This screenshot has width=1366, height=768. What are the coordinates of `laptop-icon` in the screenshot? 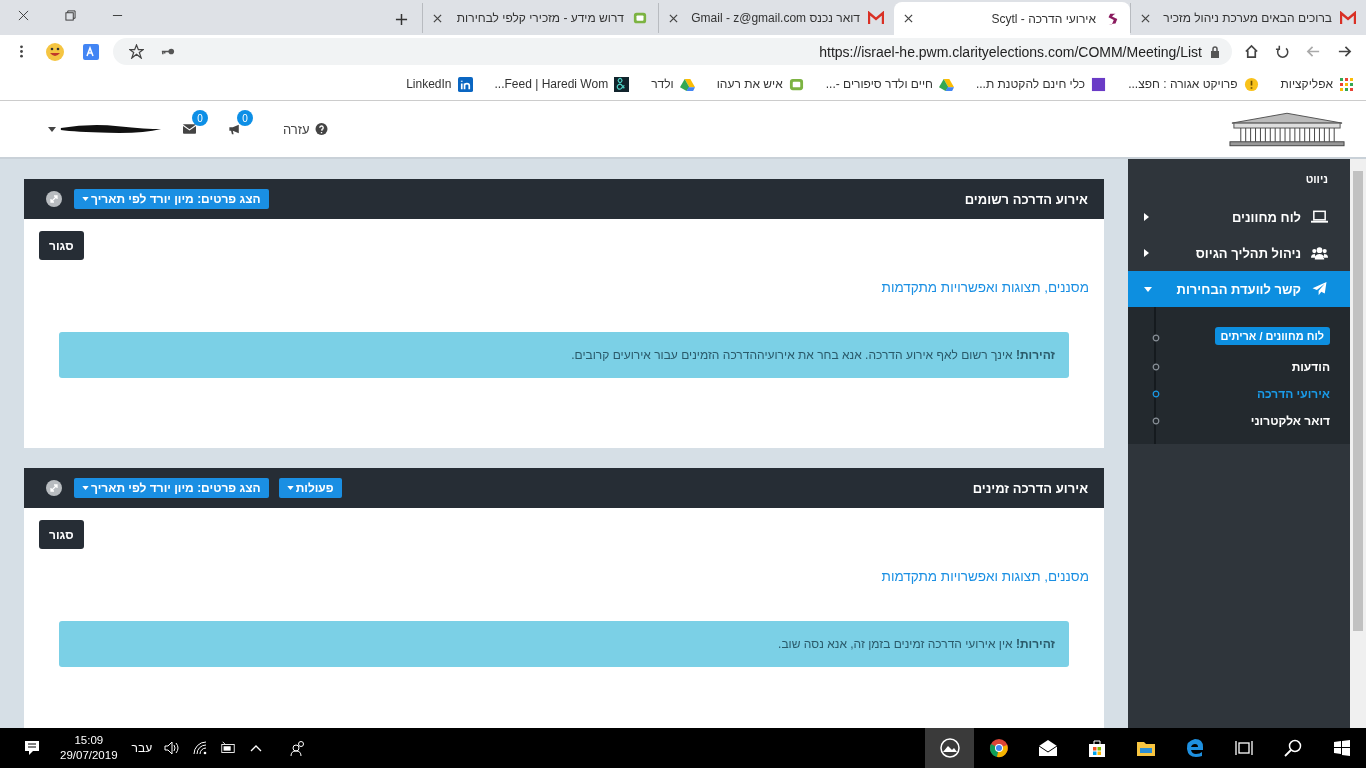 It's located at (1319, 217).